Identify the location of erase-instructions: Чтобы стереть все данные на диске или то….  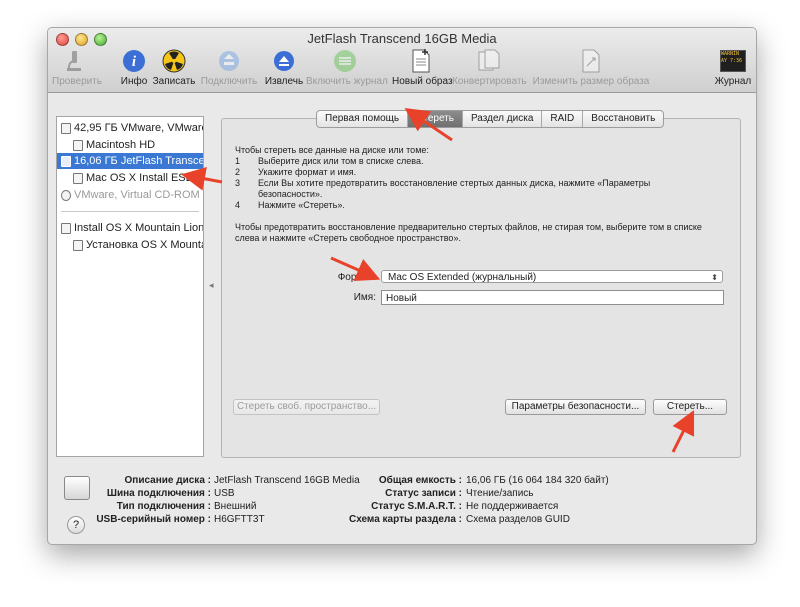
(460, 178).